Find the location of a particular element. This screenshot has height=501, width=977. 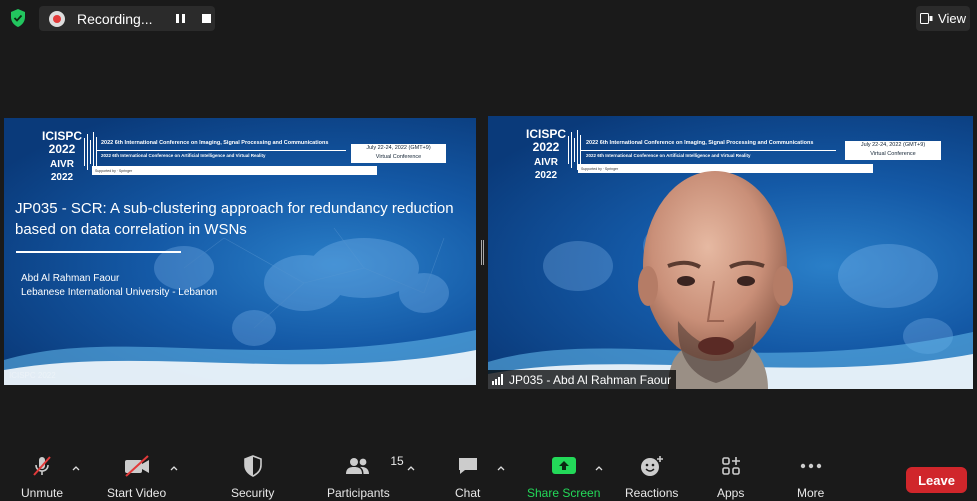

more-button: More is located at coordinates (810, 476).